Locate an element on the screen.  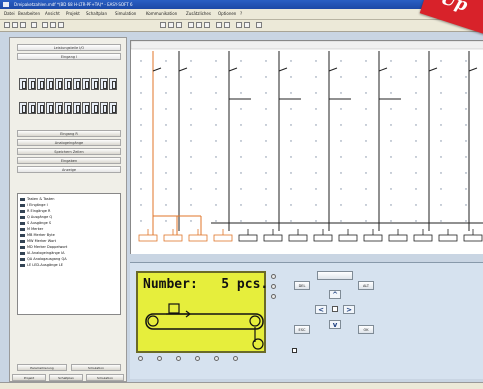
ok-button: OK is located at coordinates (366, 329).